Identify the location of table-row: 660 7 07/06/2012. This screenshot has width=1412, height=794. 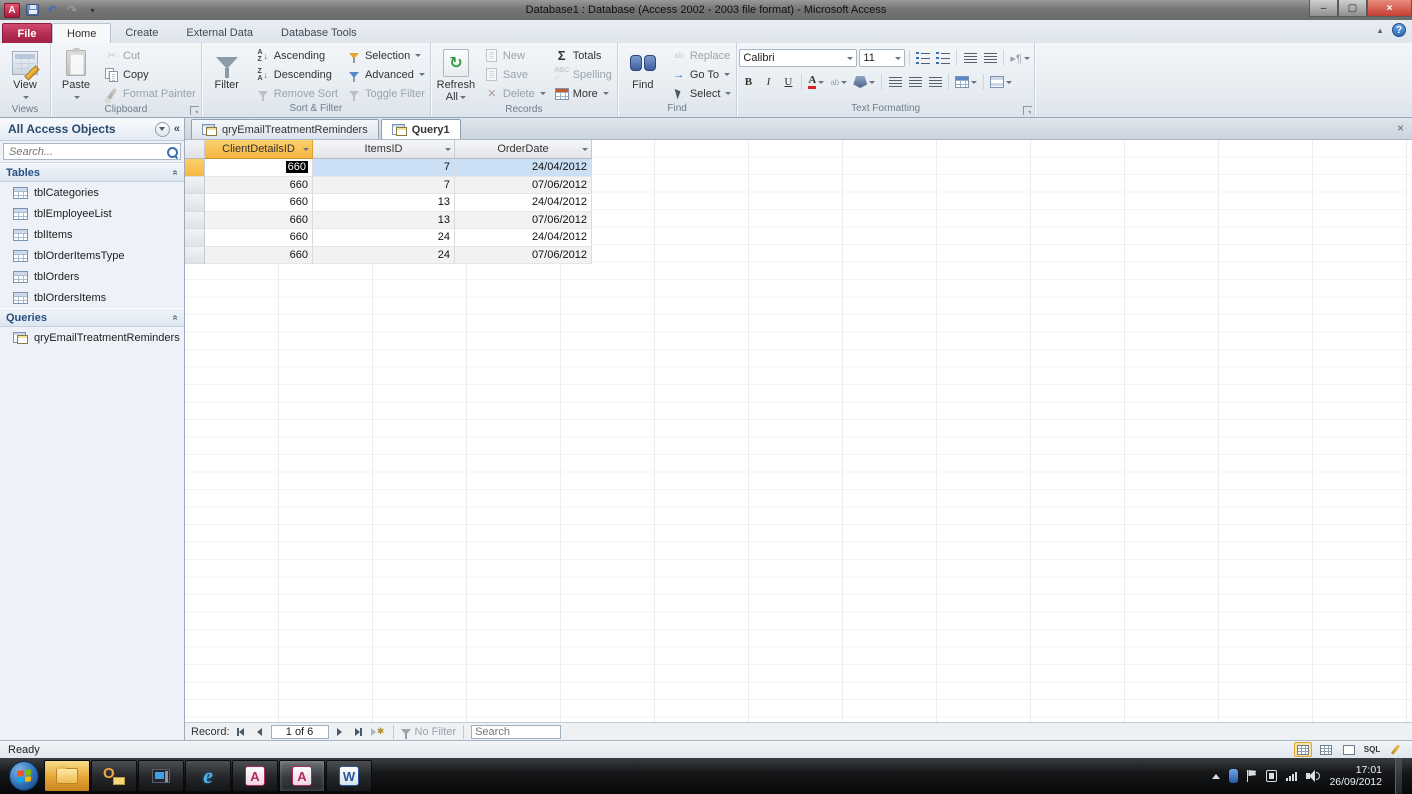
(388, 185).